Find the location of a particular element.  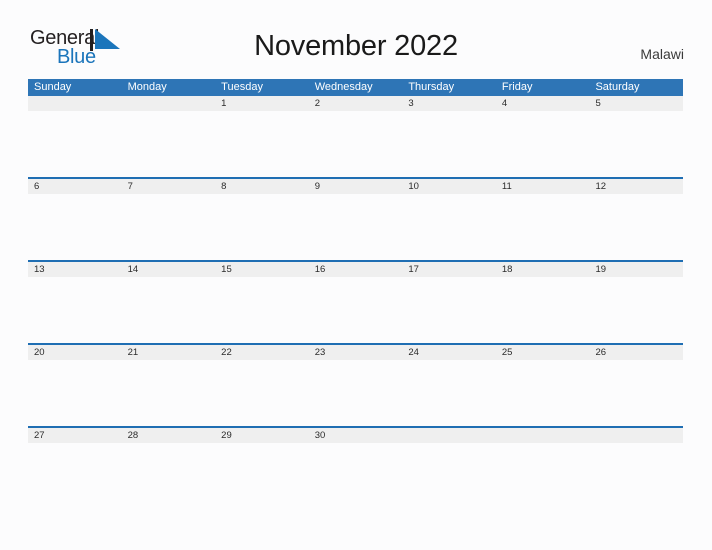

week-row: 13 14 15 16 17 18 19 is located at coordinates (355, 301).